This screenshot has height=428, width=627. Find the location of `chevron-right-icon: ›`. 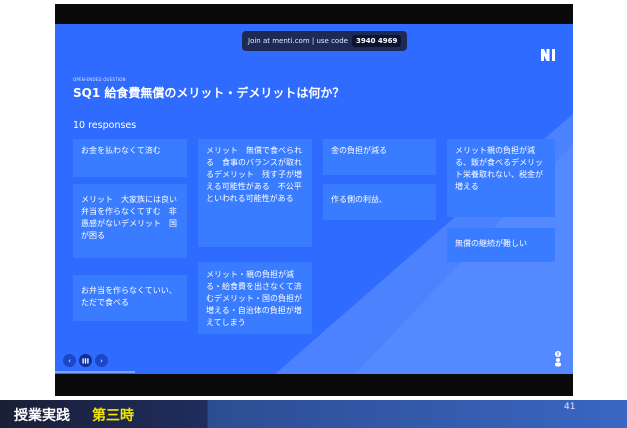

chevron-right-icon: › is located at coordinates (101, 360).